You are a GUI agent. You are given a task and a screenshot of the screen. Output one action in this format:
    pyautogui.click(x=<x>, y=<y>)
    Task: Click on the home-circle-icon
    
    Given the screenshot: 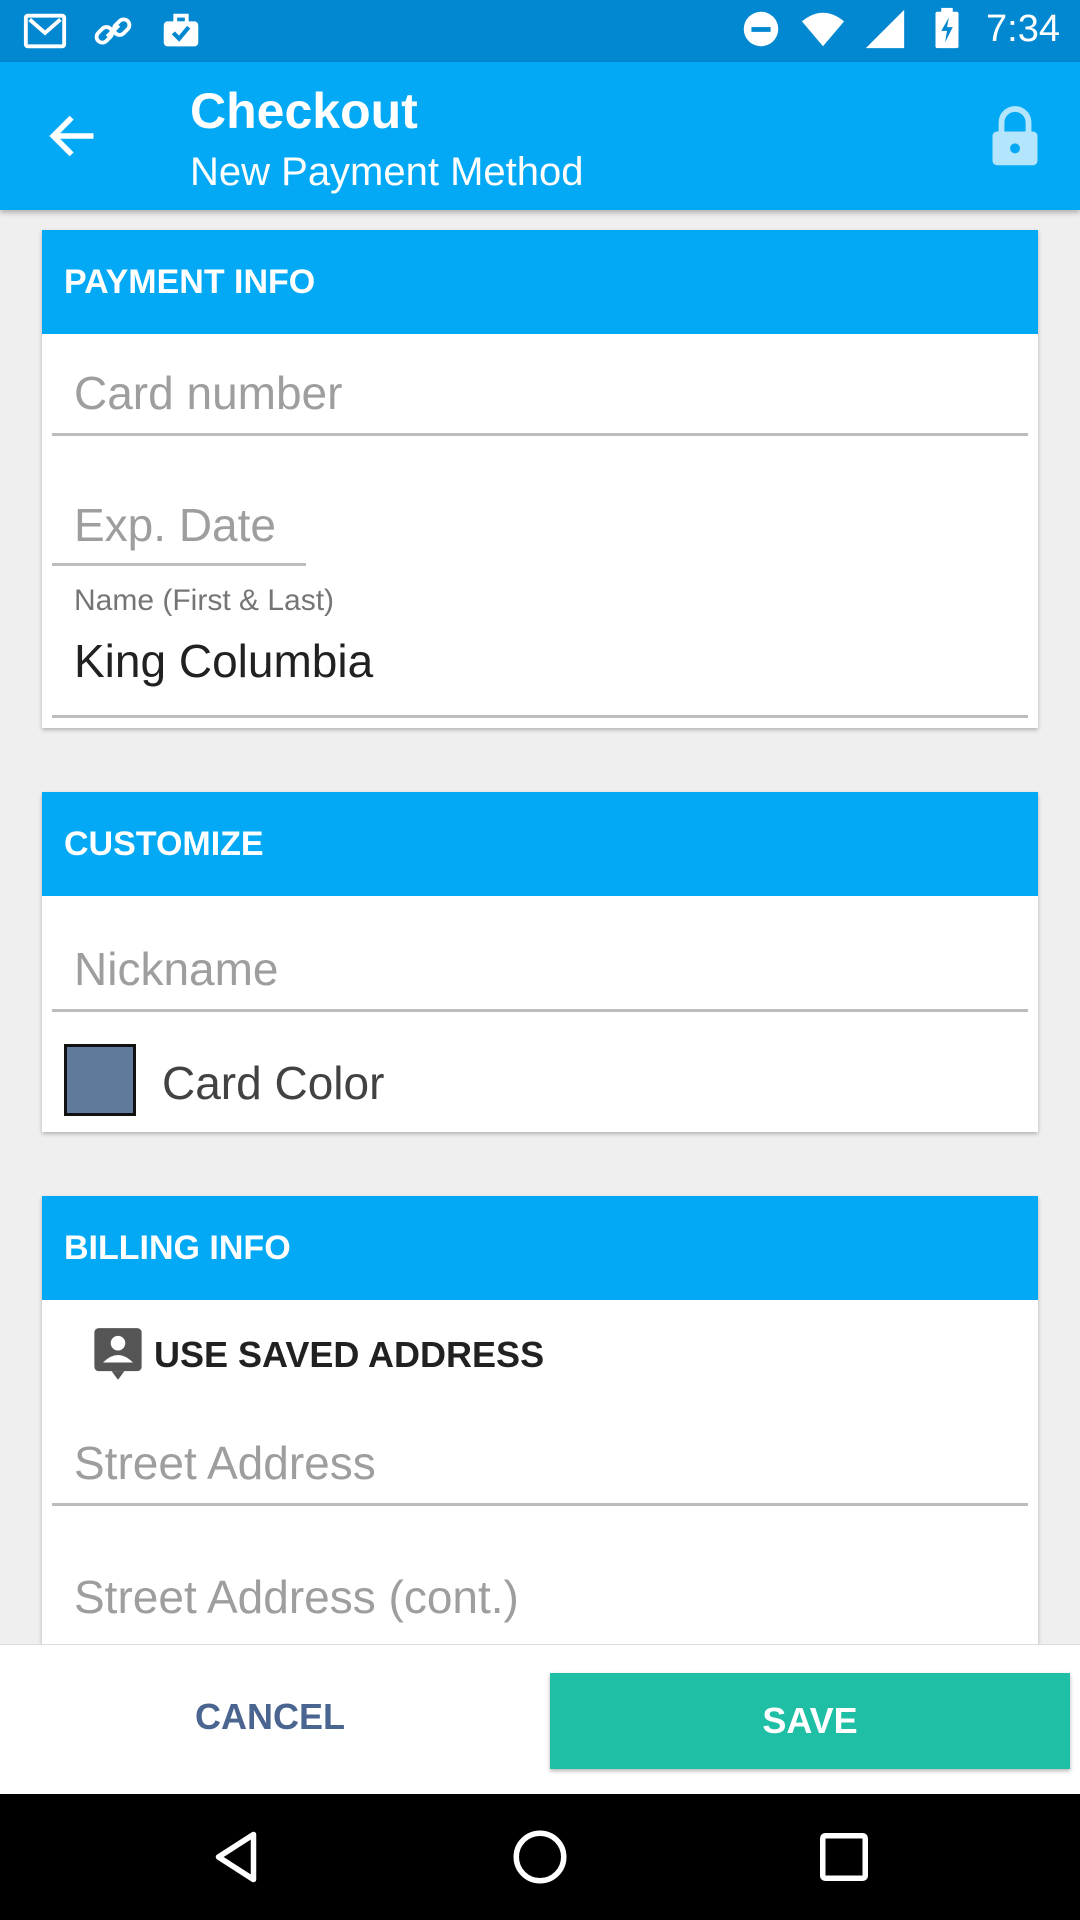 What is the action you would take?
    pyautogui.click(x=540, y=1857)
    